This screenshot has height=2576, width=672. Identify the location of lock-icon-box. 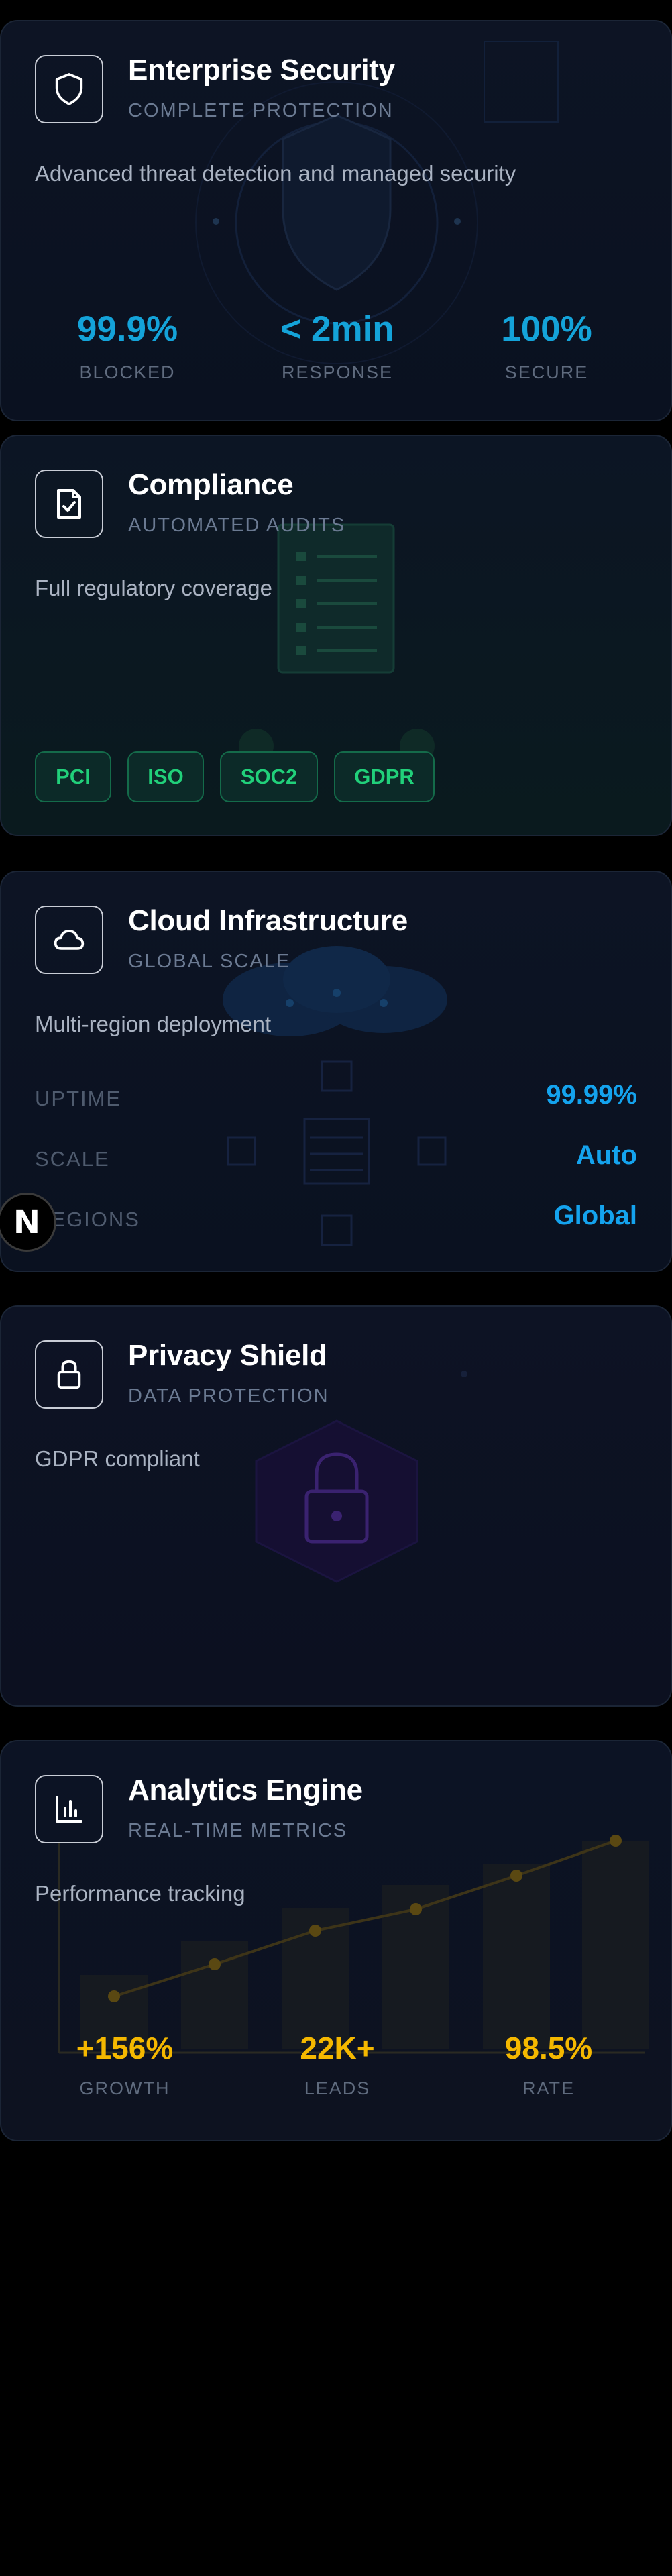
(69, 1374).